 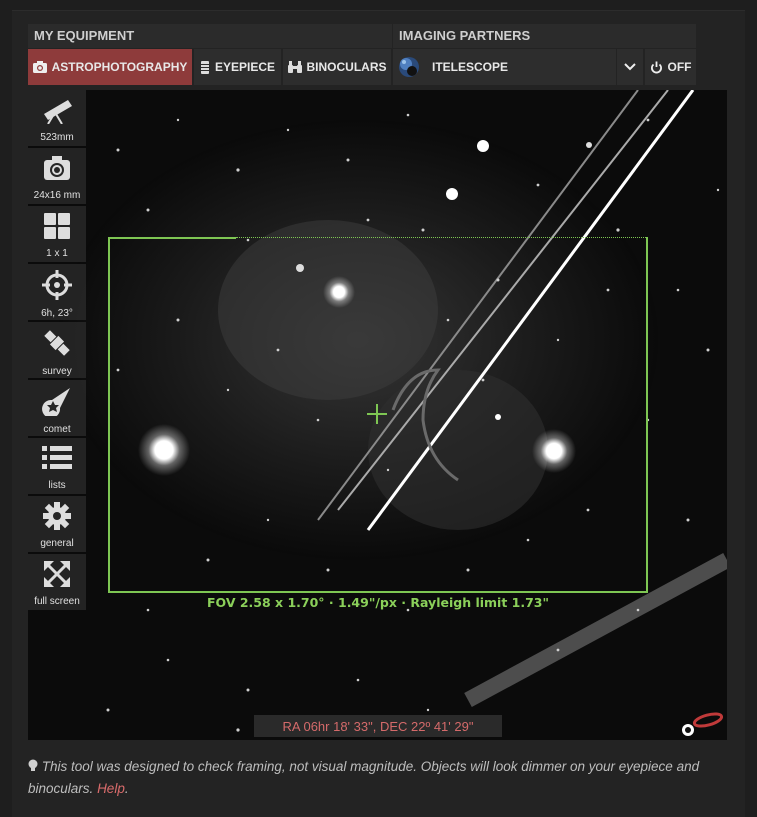 What do you see at coordinates (57, 576) in the screenshot?
I see `fullscreen-icon` at bounding box center [57, 576].